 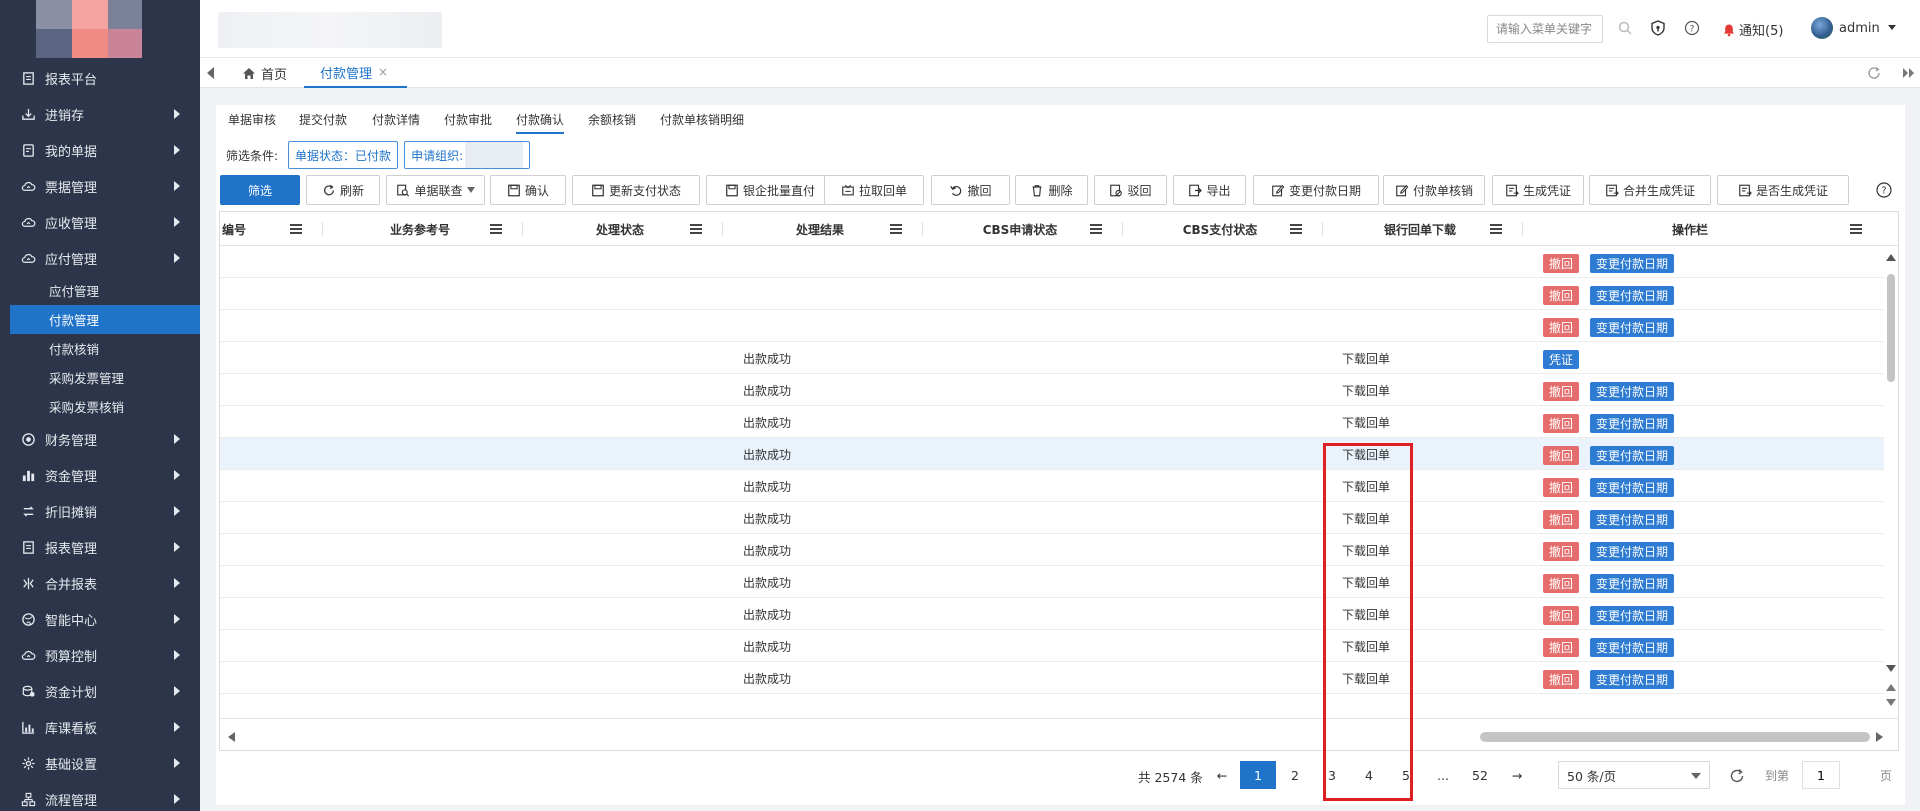 What do you see at coordinates (1634, 775) in the screenshot?
I see `page-size-select: 50 条/页` at bounding box center [1634, 775].